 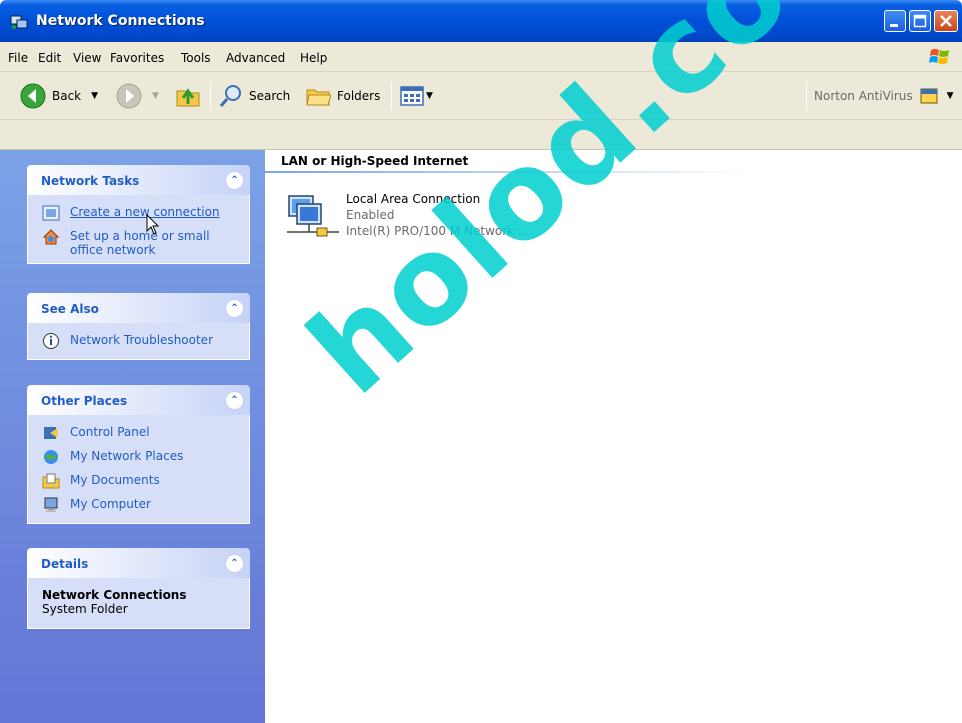 I want to click on home-network-label: Set up a home or small office network, so click(x=140, y=243).